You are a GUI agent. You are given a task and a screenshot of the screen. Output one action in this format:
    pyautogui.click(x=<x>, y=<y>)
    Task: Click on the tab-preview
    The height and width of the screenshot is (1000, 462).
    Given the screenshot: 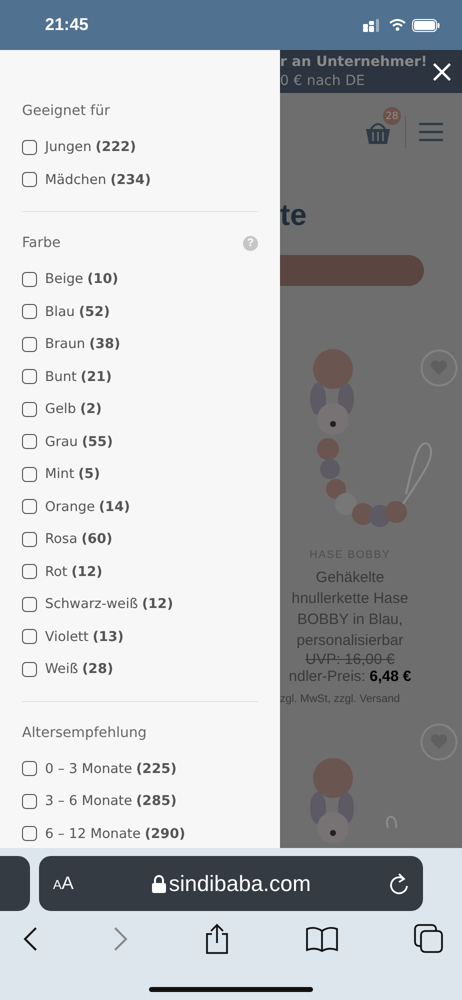 What is the action you would take?
    pyautogui.click(x=15, y=883)
    